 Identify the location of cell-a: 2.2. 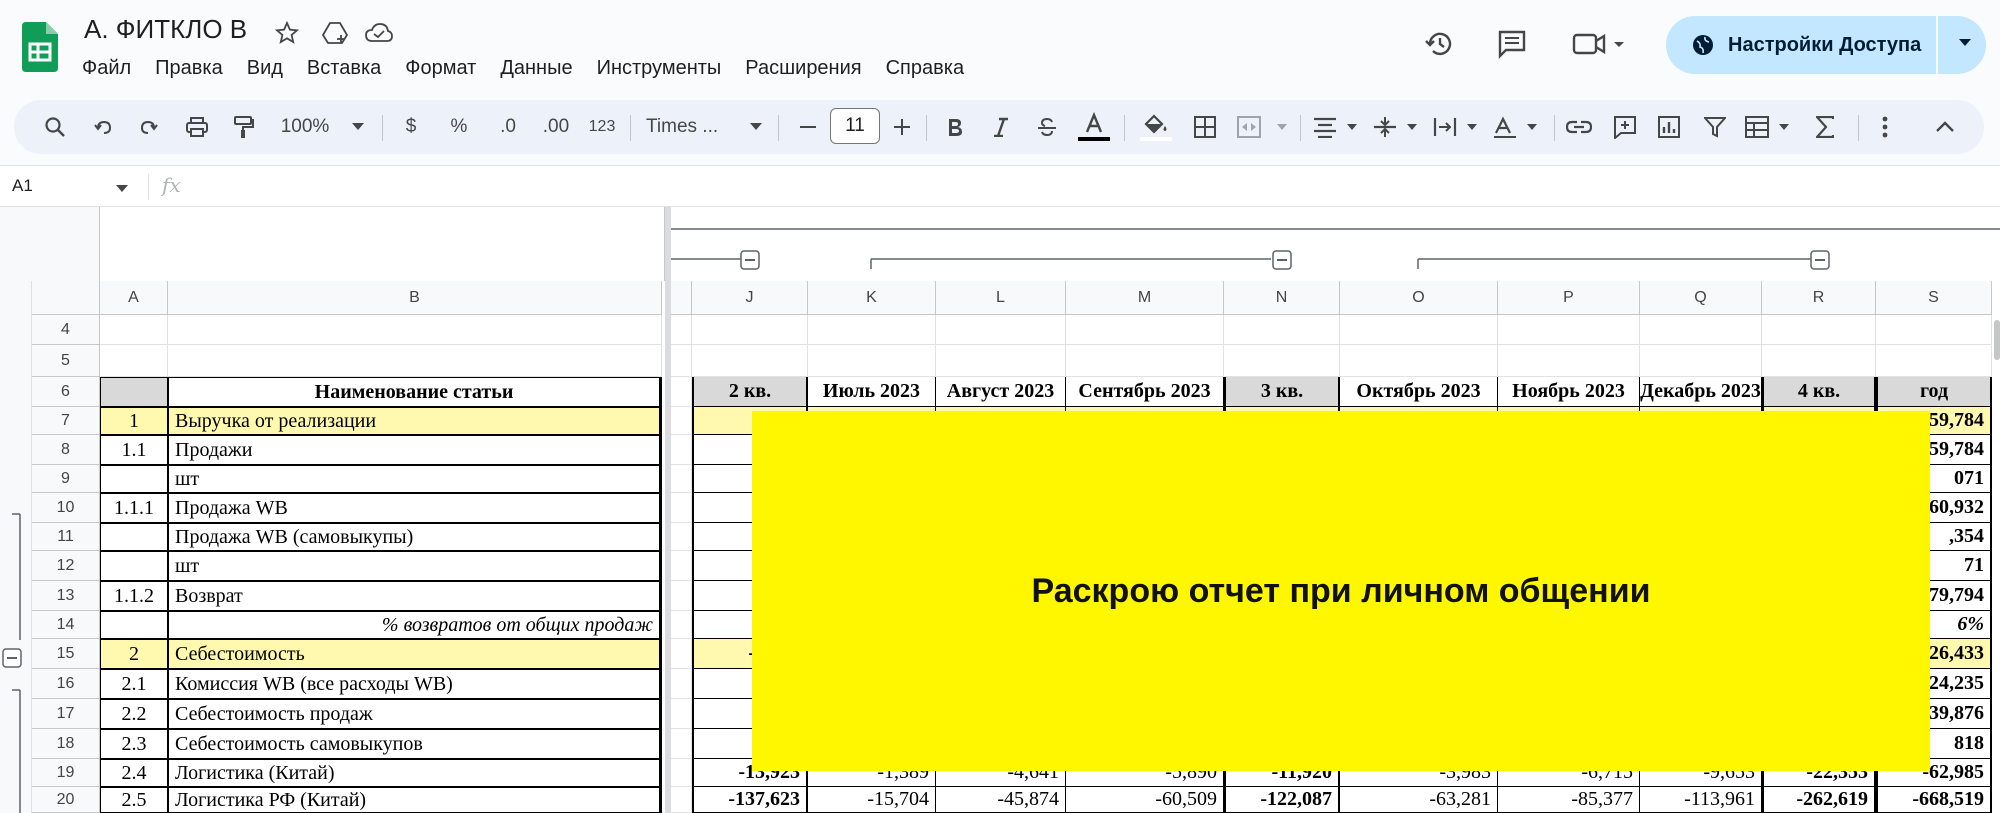
(134, 714).